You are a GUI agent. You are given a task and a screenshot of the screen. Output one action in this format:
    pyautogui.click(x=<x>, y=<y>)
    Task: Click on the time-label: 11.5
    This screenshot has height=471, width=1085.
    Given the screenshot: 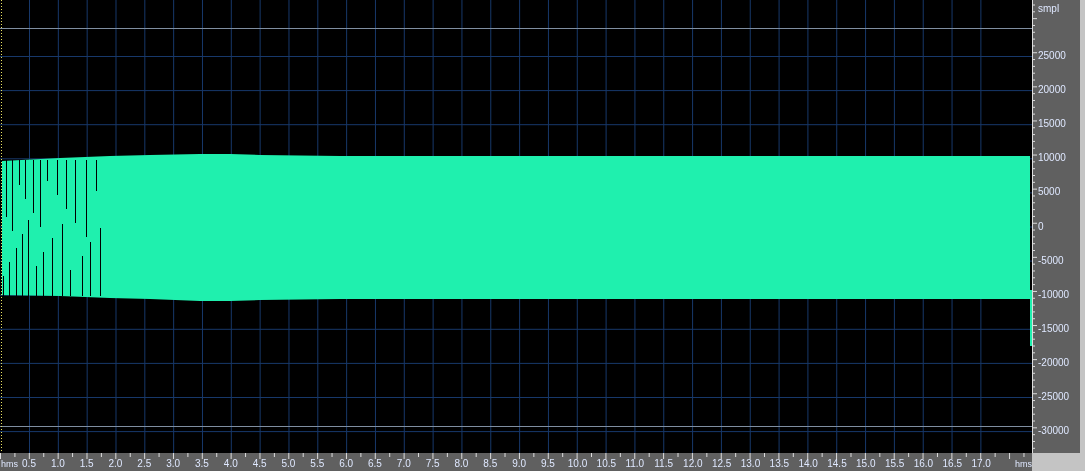 What is the action you would take?
    pyautogui.click(x=663, y=464)
    